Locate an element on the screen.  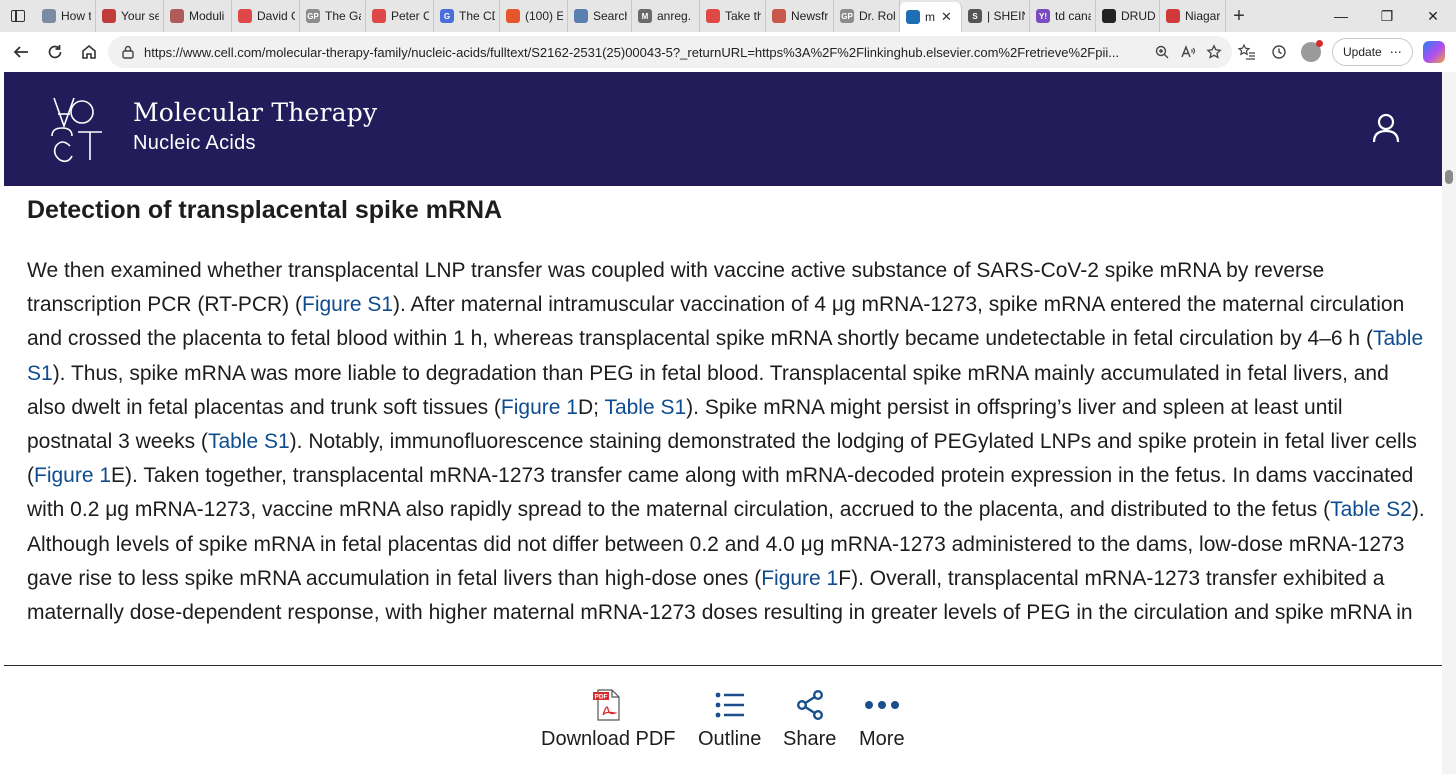
history-button is located at coordinates (1279, 52).